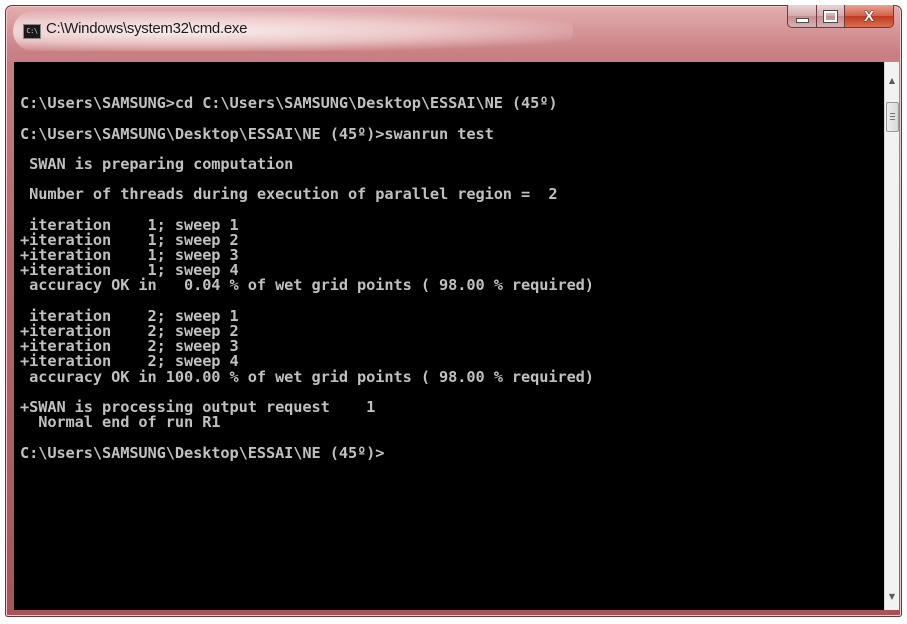  I want to click on vertical-scrollbar: ▲ ▼, so click(891, 336).